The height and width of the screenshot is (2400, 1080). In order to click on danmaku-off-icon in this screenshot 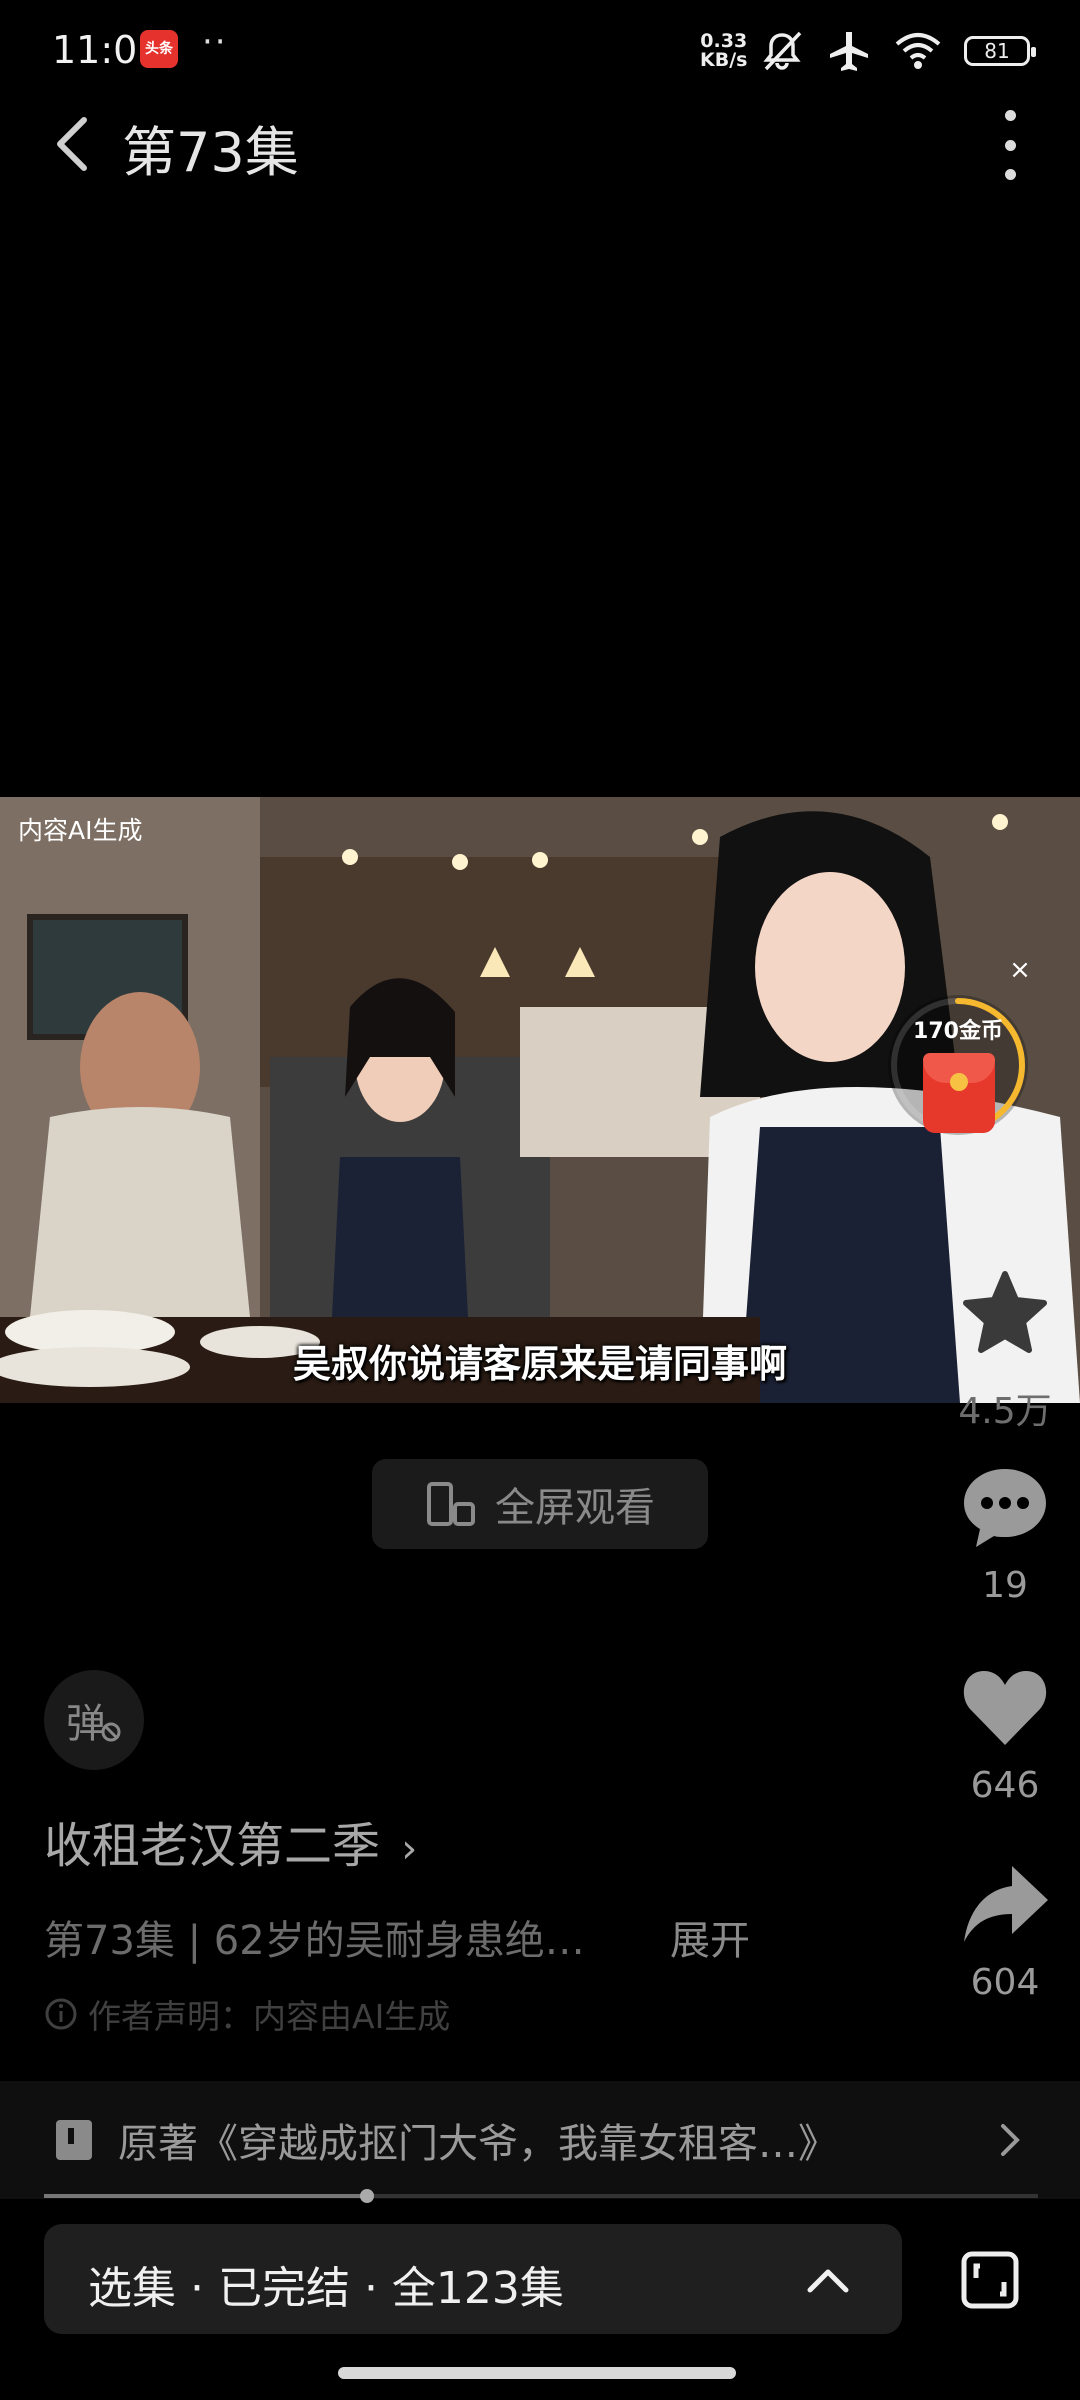, I will do `click(111, 1732)`.